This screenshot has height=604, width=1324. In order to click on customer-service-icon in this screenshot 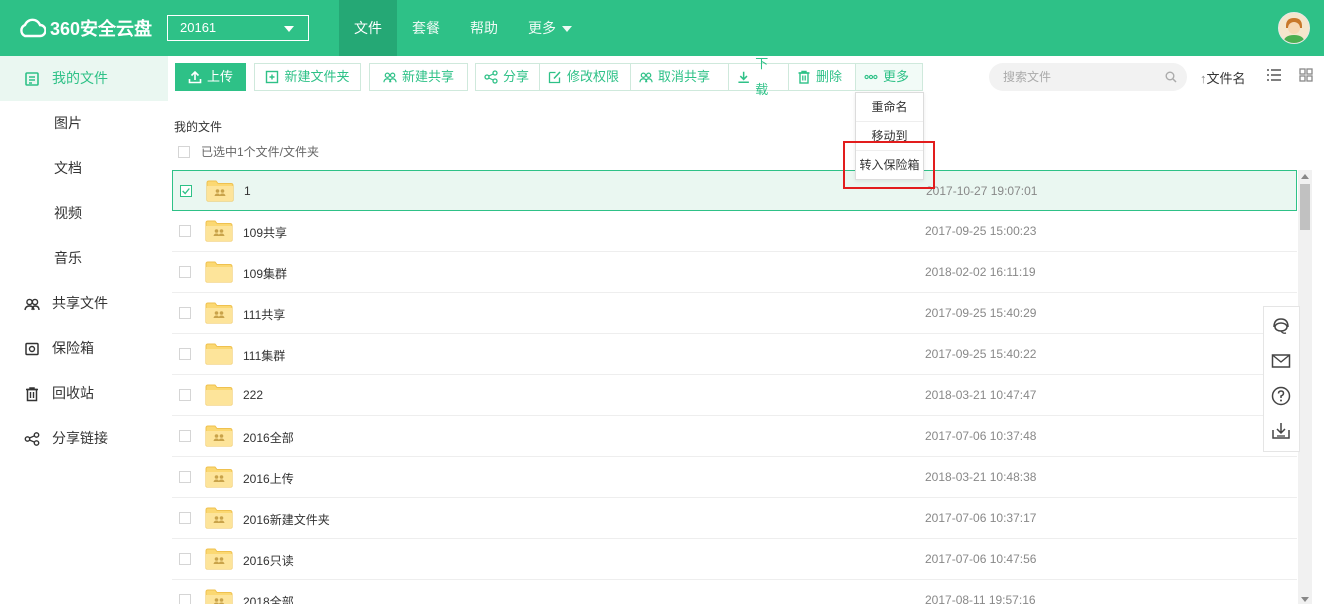, I will do `click(1281, 326)`.